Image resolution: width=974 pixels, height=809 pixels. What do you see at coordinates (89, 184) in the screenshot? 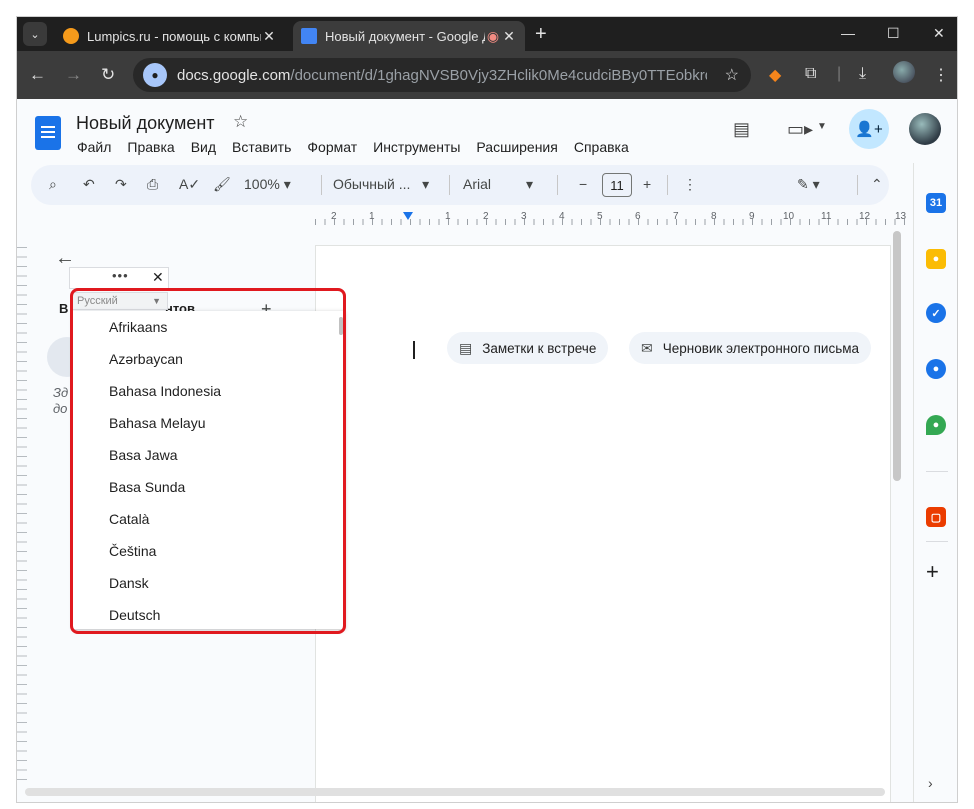
I see `undo-icon: ↶` at bounding box center [89, 184].